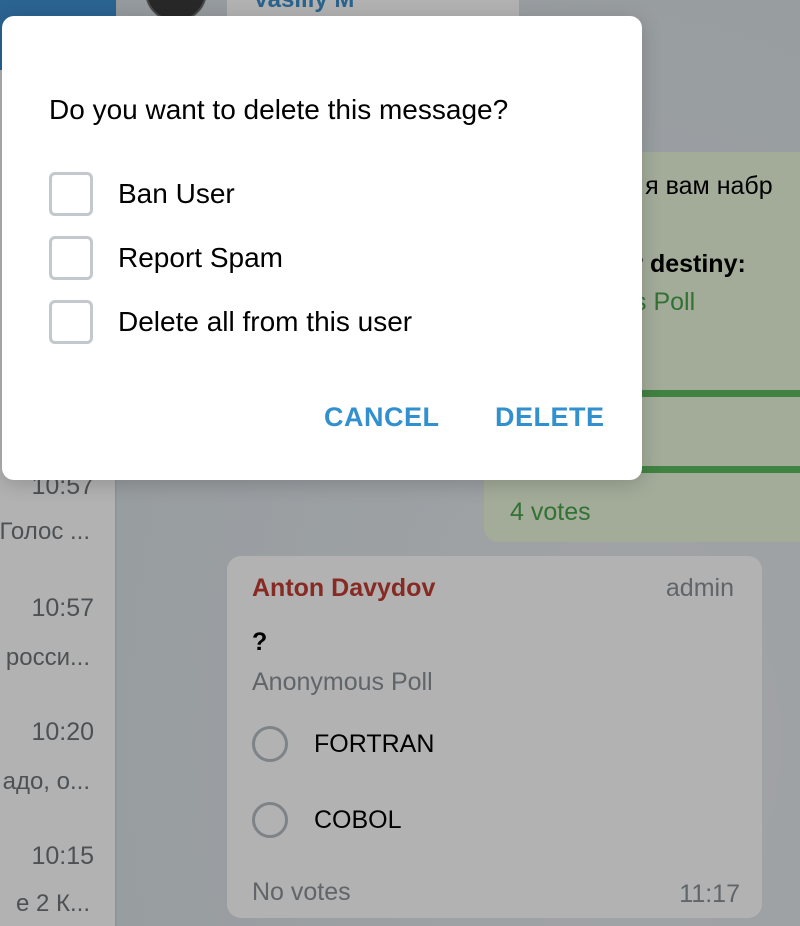 This screenshot has width=800, height=926. What do you see at coordinates (200, 258) in the screenshot?
I see `report-spam-label: Report Spam` at bounding box center [200, 258].